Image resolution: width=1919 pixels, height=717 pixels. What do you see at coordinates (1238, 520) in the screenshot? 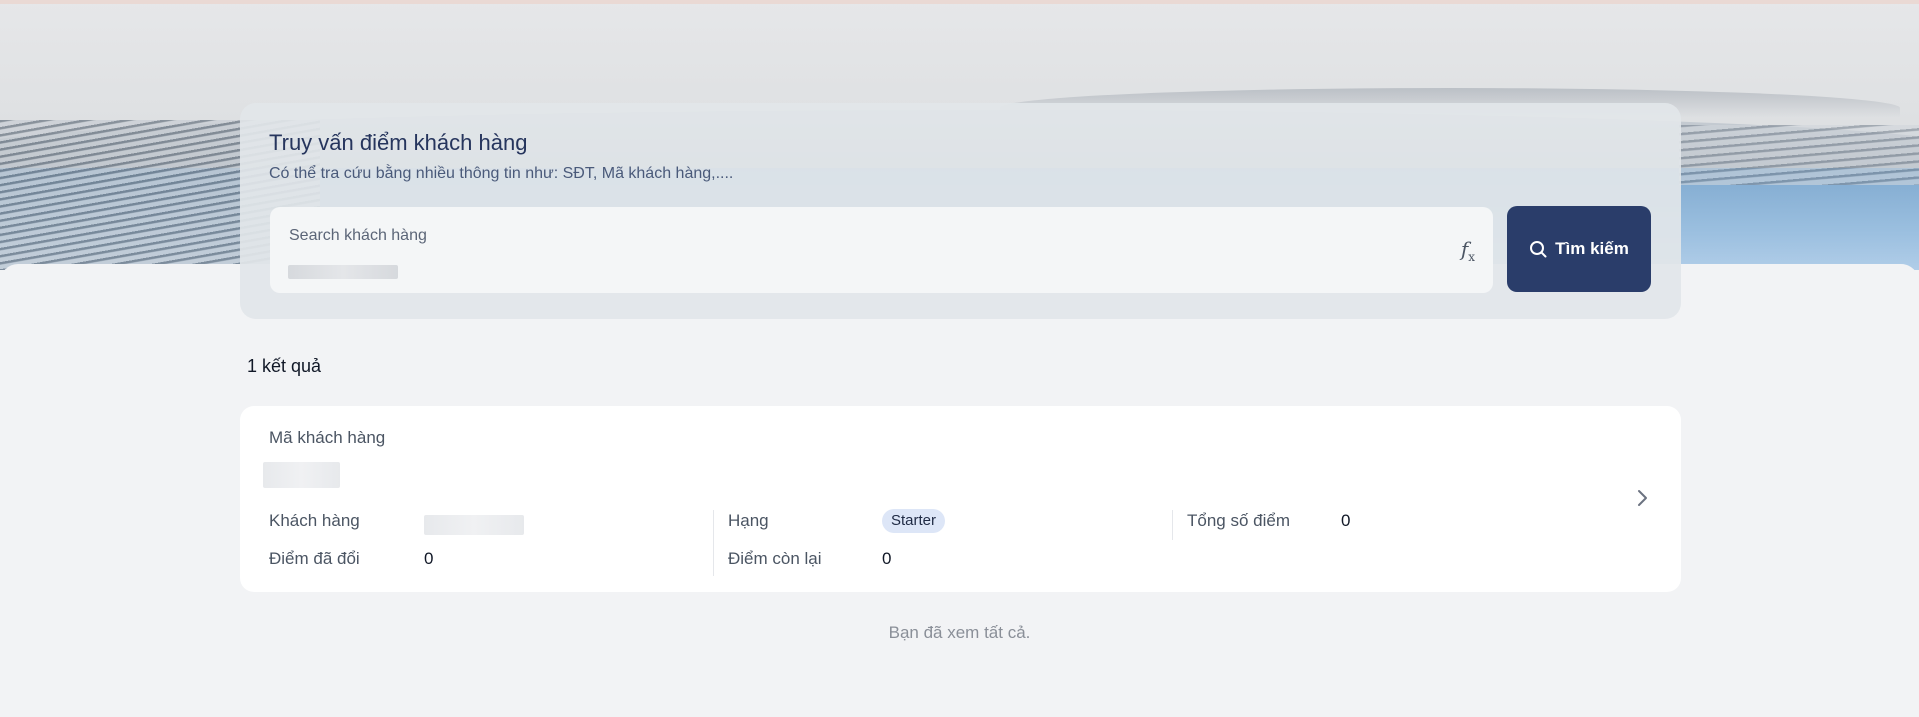
I see `total-points-label: Tổng số điểm` at bounding box center [1238, 520].